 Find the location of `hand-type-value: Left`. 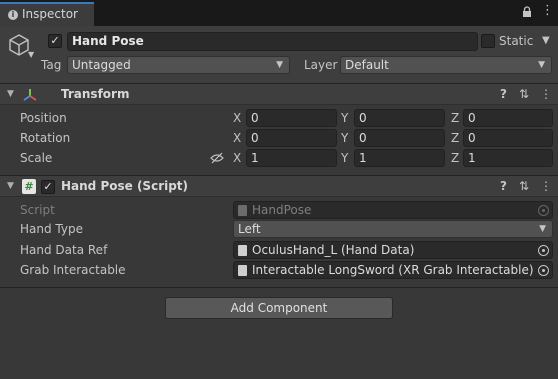

hand-type-value: Left is located at coordinates (249, 229).